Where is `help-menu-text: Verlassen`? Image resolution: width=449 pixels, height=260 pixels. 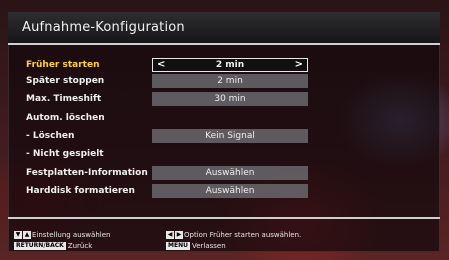 help-menu-text: Verlassen is located at coordinates (208, 246).